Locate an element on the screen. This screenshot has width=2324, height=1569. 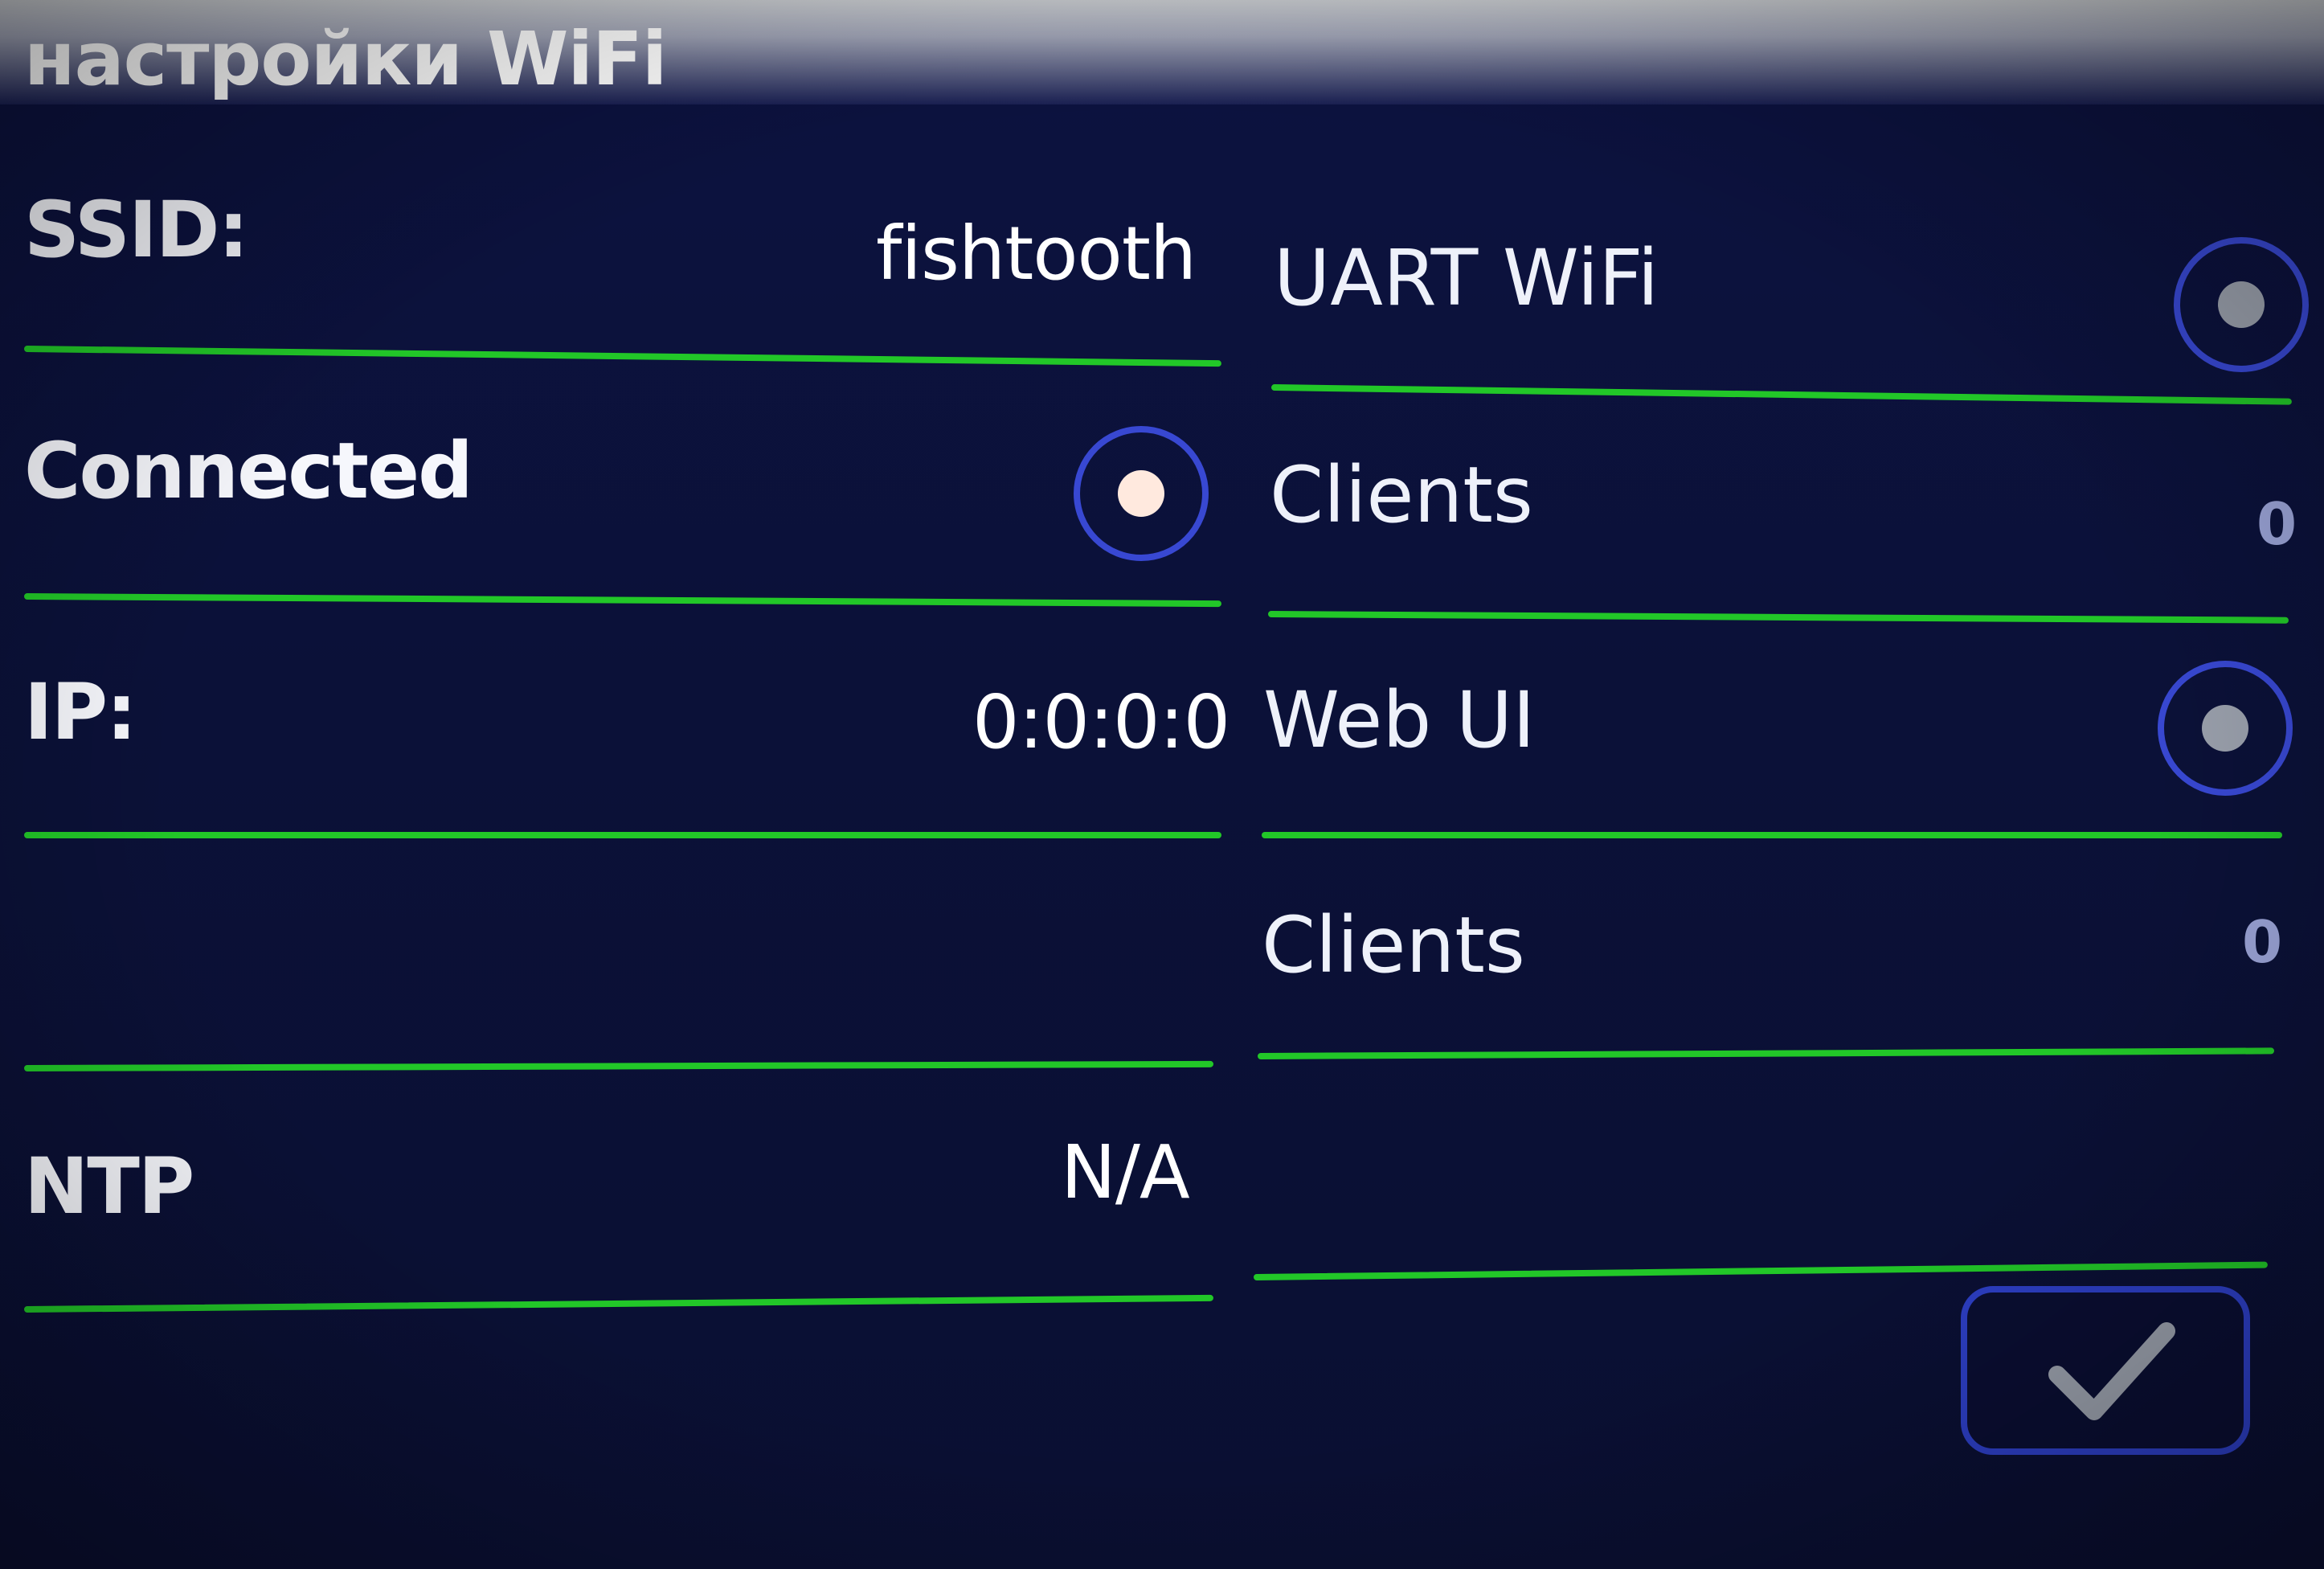
uart-wifi-toggle is located at coordinates (2241, 305).